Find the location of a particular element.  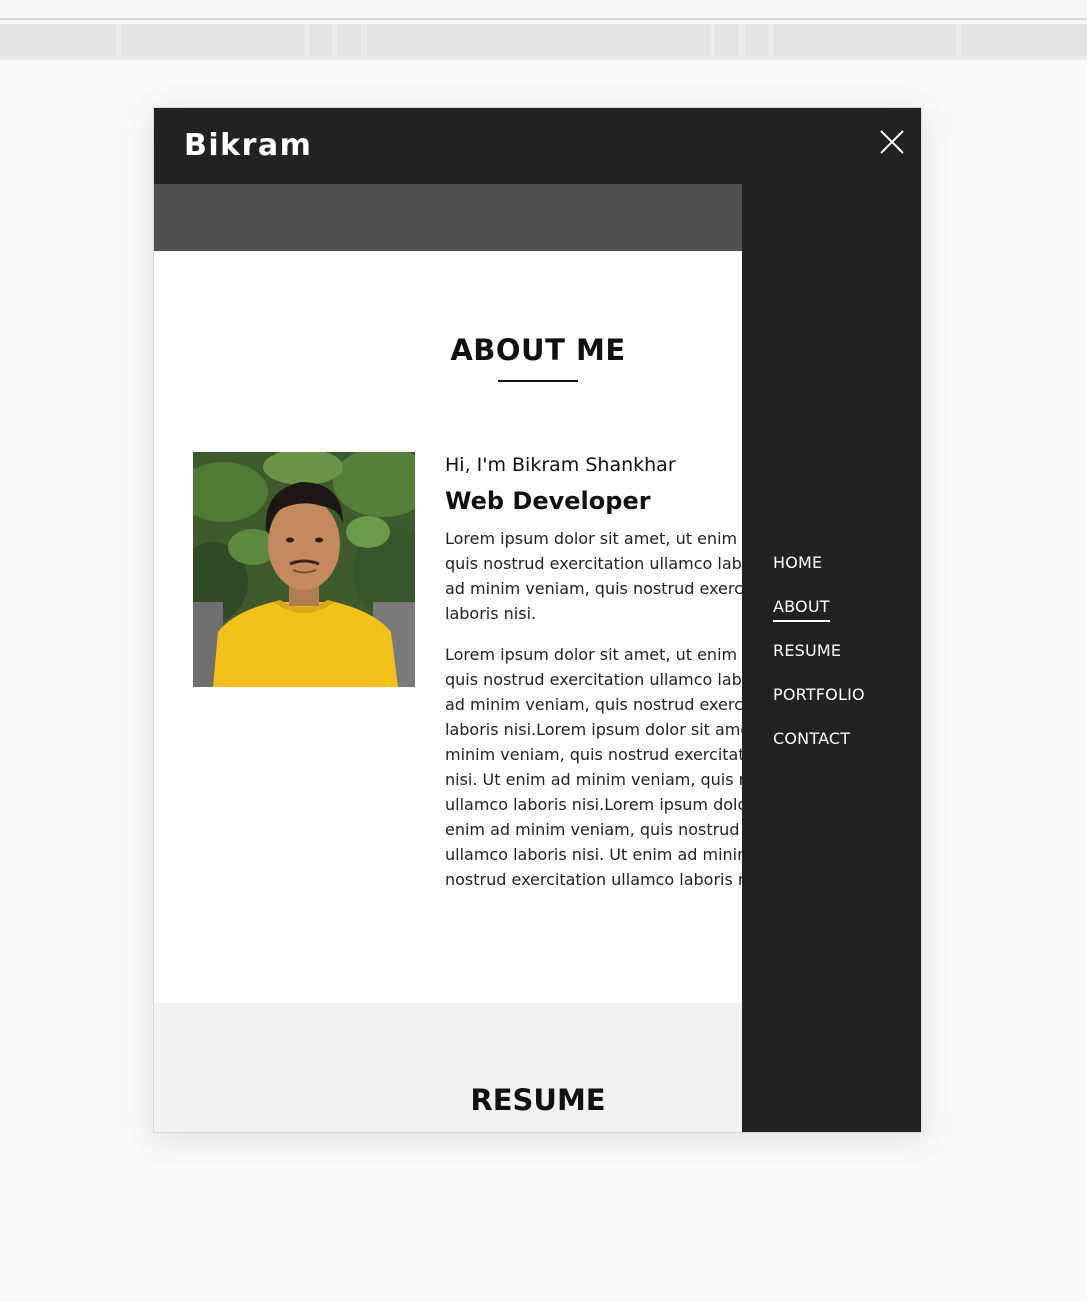

paragraph-line: ullamco laboris nisi.Lorem ipsum dolo is located at coordinates (593, 804).